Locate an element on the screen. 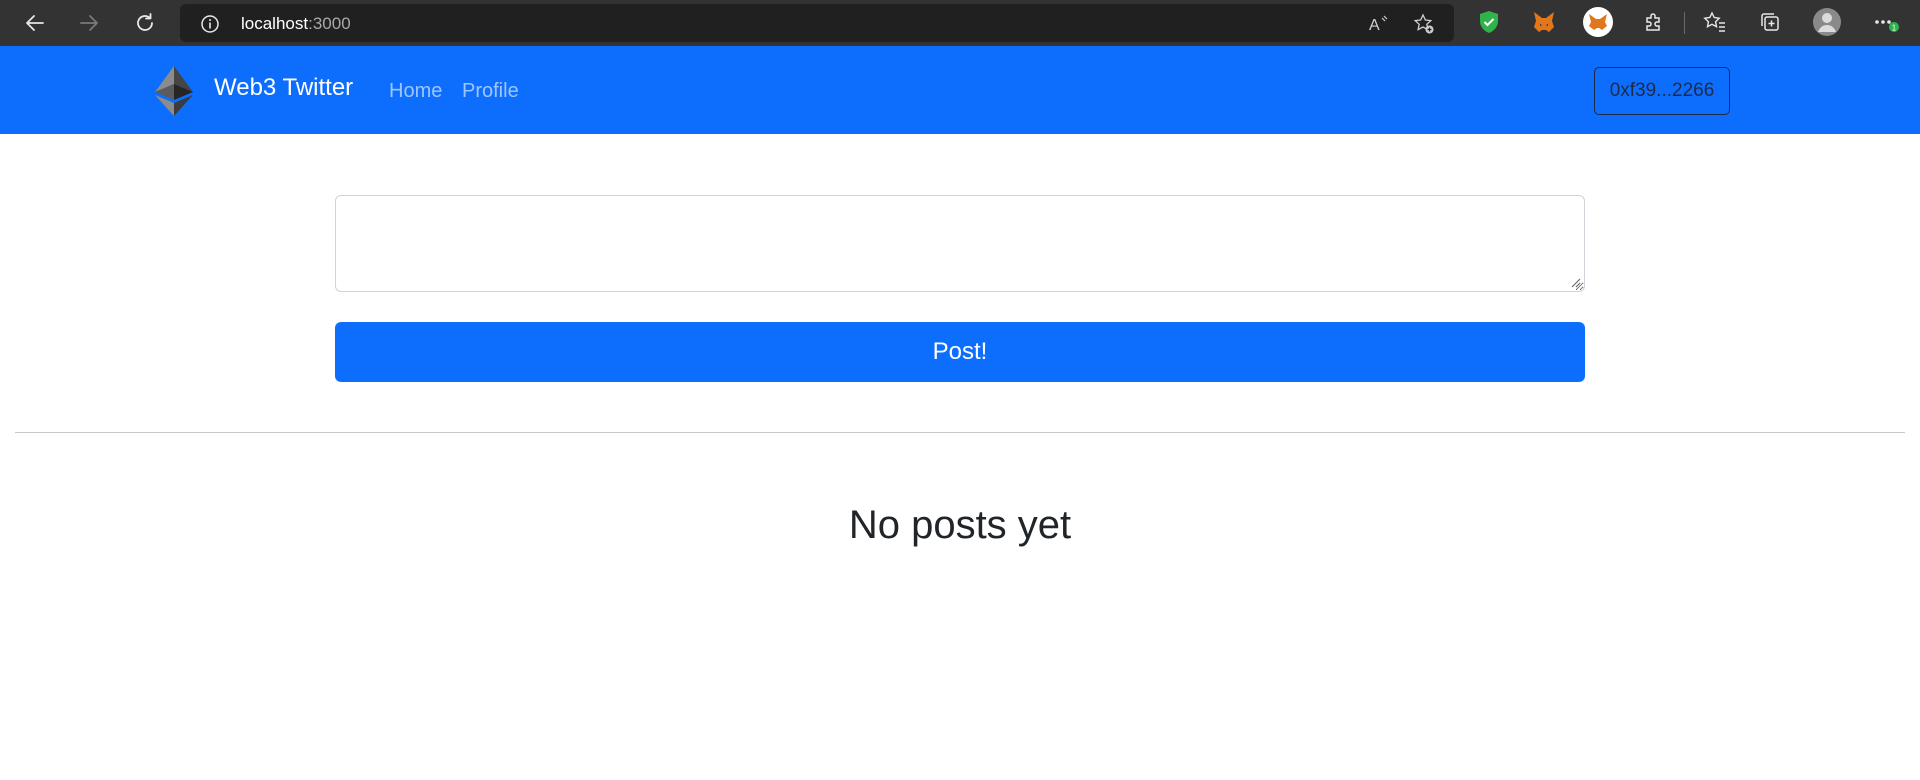 This screenshot has width=1920, height=780. read-aloud-icon: A is located at coordinates (1379, 24).